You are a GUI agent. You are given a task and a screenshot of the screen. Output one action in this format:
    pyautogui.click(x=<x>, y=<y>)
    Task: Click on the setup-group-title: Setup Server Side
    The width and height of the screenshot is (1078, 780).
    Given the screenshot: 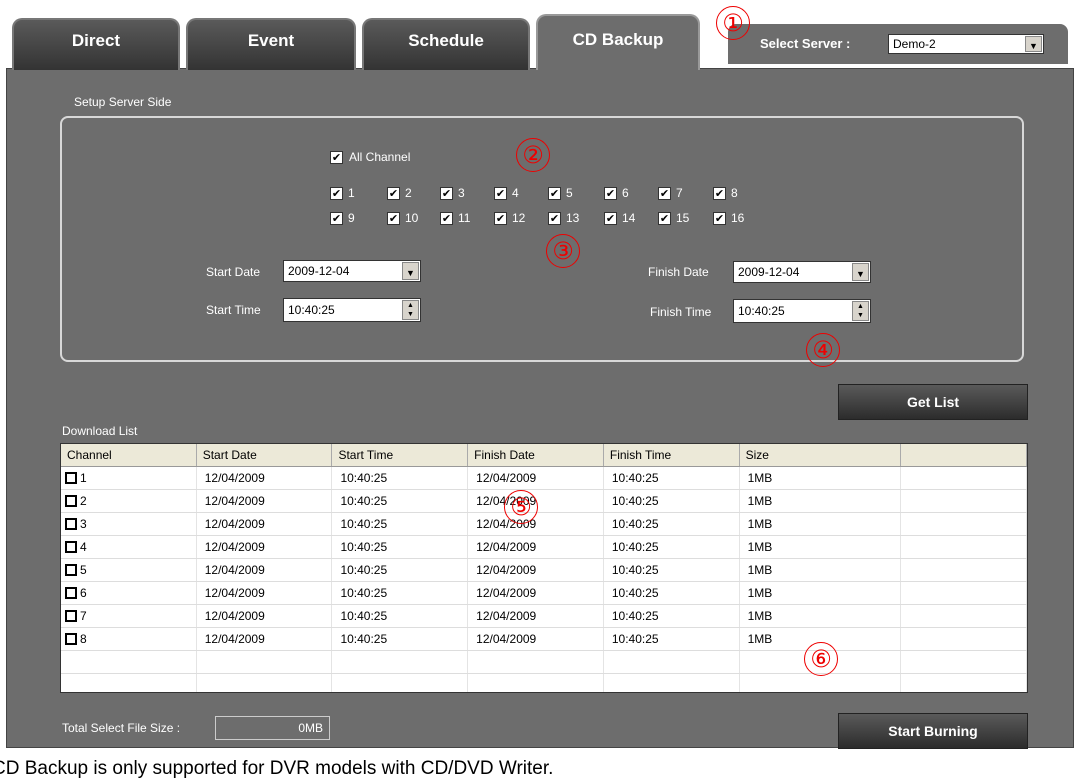 What is the action you would take?
    pyautogui.click(x=123, y=102)
    